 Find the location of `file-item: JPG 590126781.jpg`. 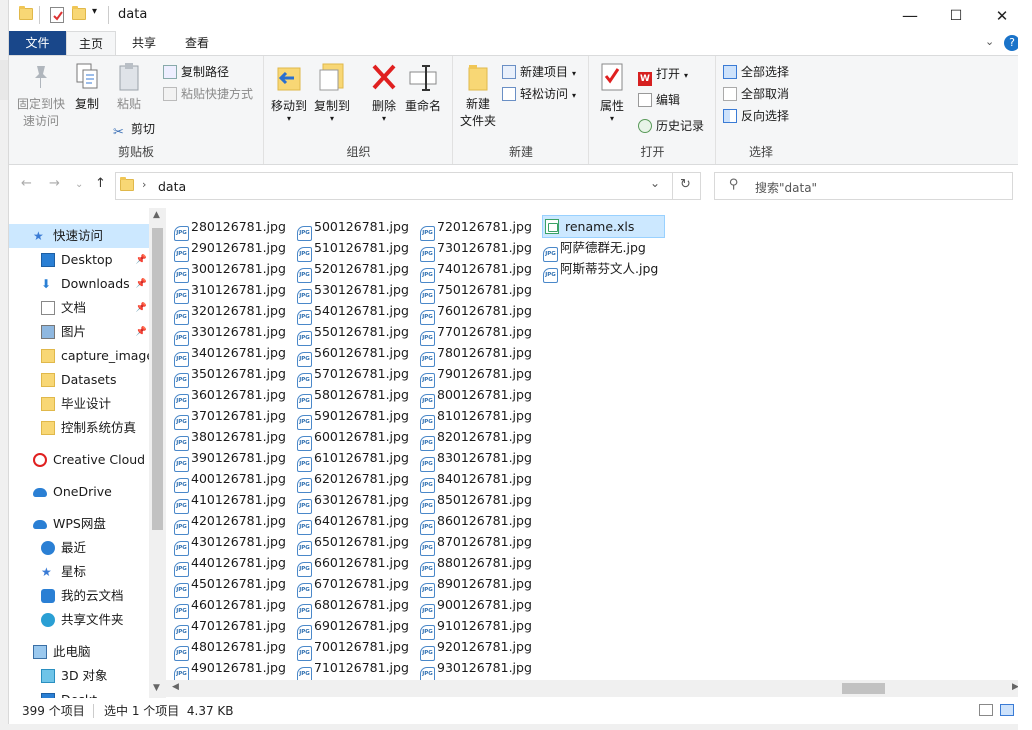

file-item: JPG 590126781.jpg is located at coordinates (353, 417).